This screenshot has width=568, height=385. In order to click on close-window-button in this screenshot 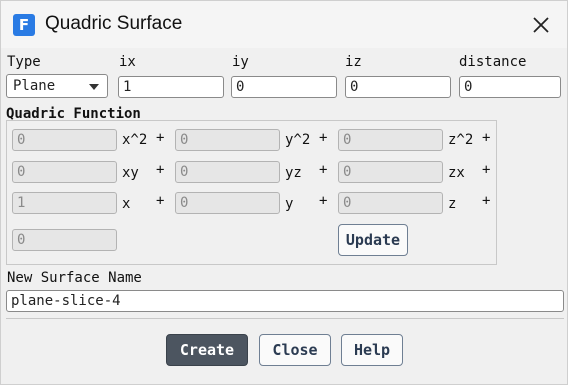, I will do `click(541, 25)`.